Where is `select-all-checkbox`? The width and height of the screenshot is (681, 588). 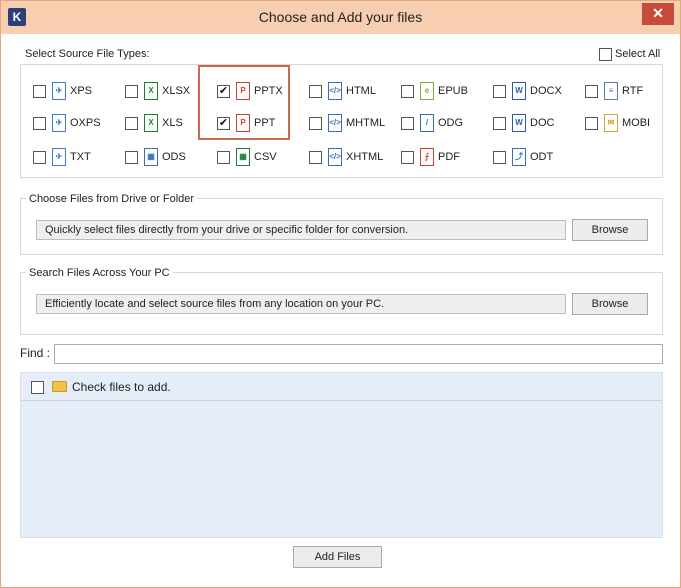
select-all-checkbox is located at coordinates (605, 54).